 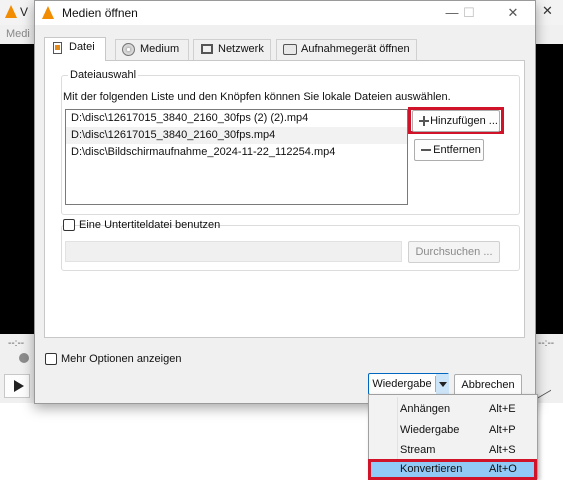 I want to click on tab-capture-device: Aufnahmegerät öffnen, so click(x=346, y=49).